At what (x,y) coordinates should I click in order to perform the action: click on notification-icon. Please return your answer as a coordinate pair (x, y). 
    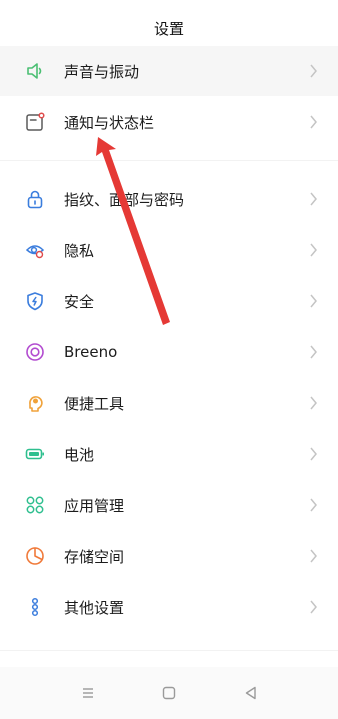
    Looking at the image, I should click on (35, 121).